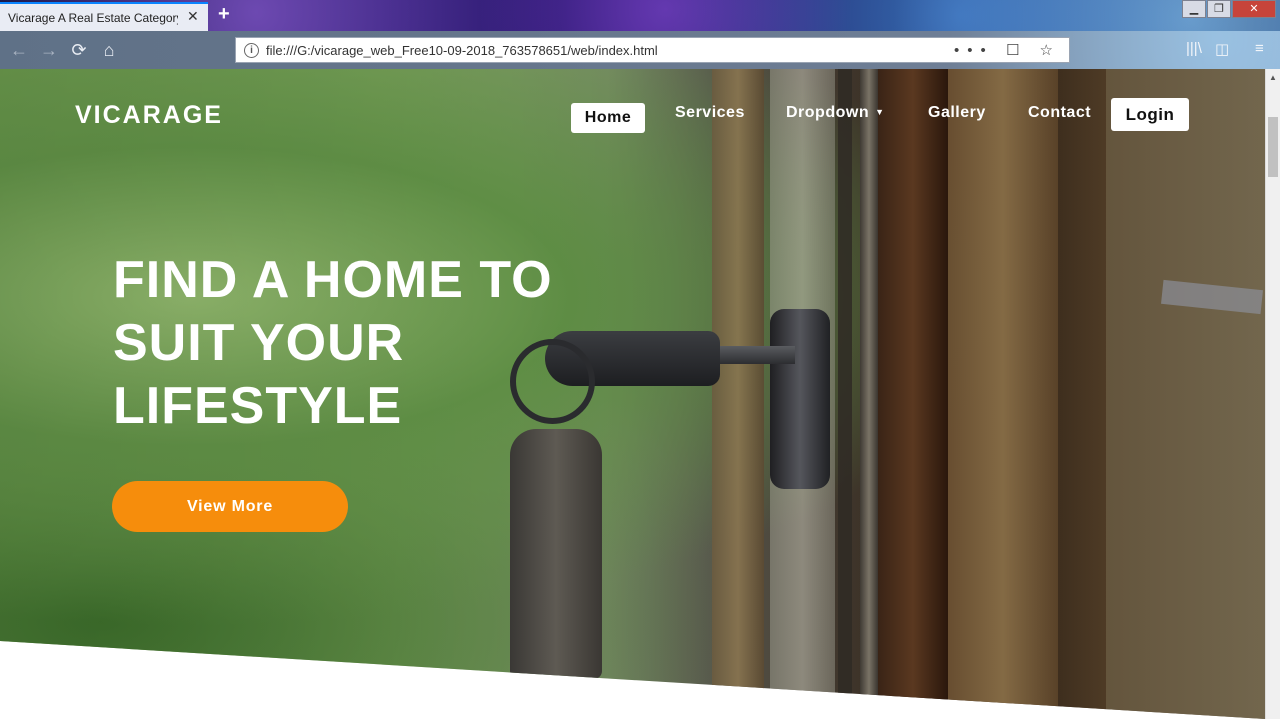 The width and height of the screenshot is (1280, 719). I want to click on nav-gallery: Gallery, so click(957, 113).